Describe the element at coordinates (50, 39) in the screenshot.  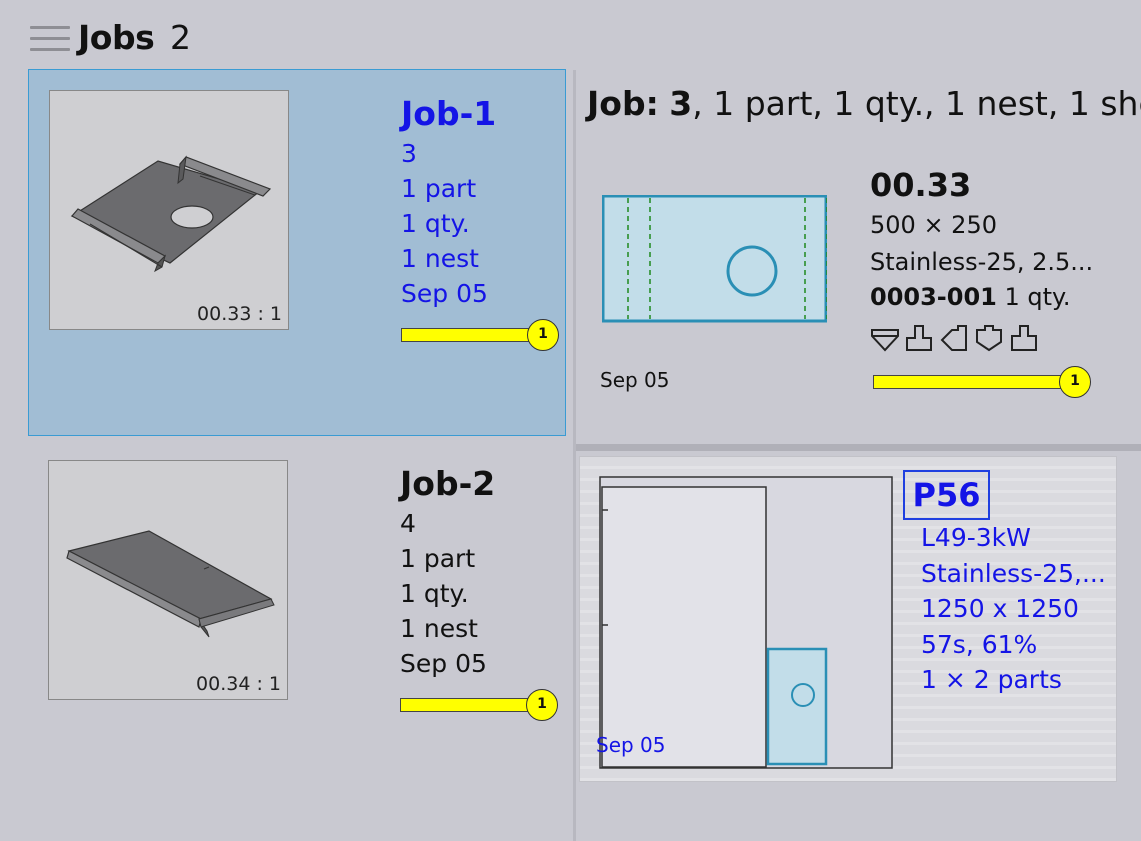
I see `menu-icon` at that location.